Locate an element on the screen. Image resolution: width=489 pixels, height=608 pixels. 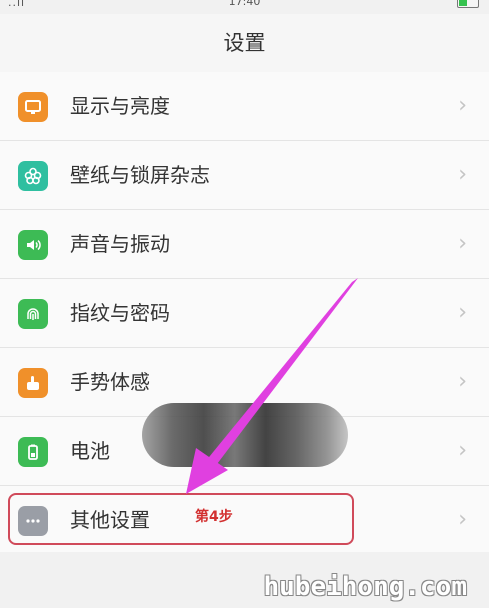
display-icon is located at coordinates (33, 107).